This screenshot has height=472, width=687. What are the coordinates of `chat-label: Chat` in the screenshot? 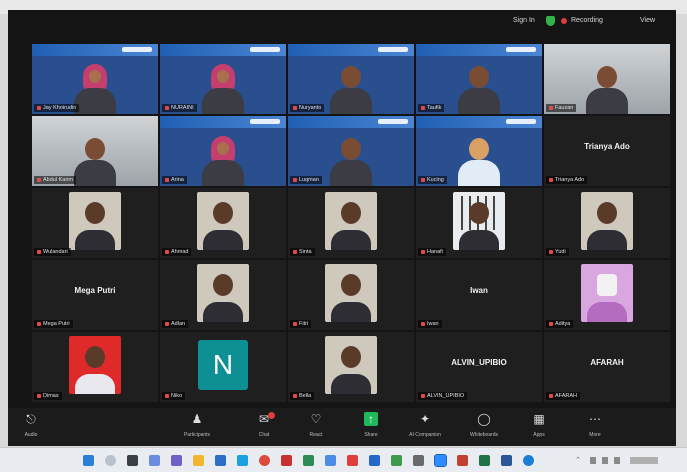 It's located at (264, 435).